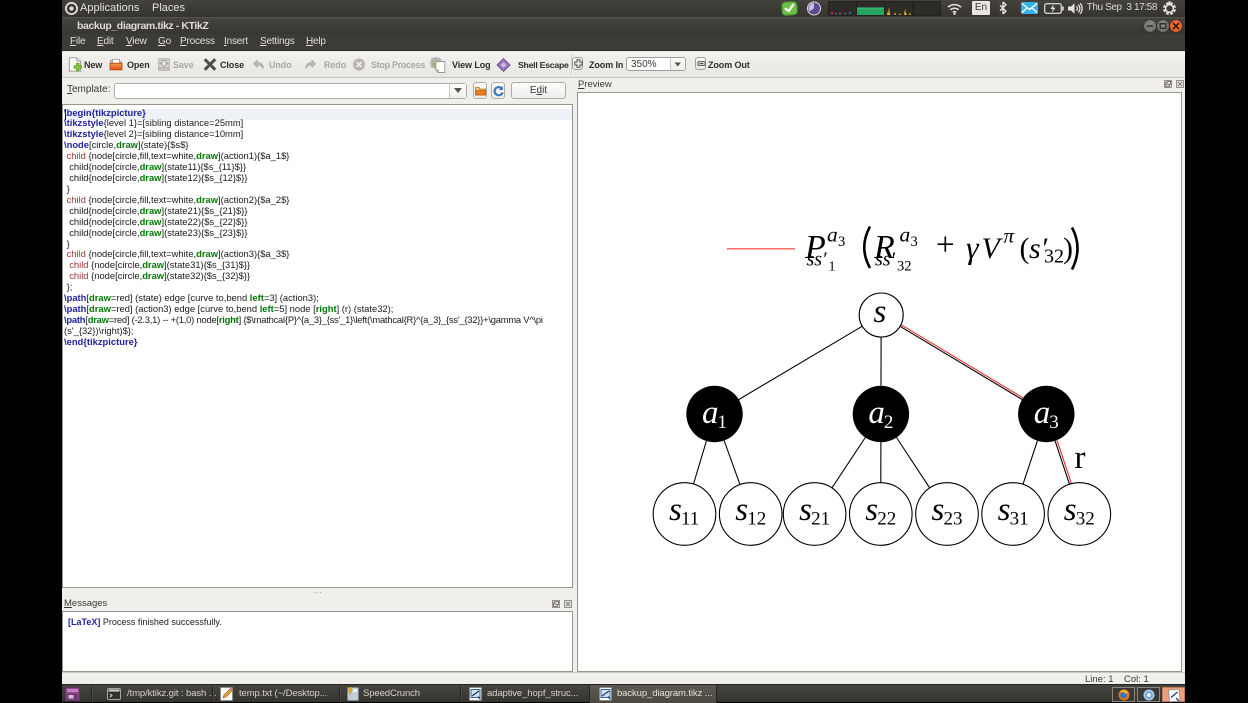 The image size is (1248, 703). Describe the element at coordinates (756, 519) in the screenshot. I see `svg-text: 12` at that location.